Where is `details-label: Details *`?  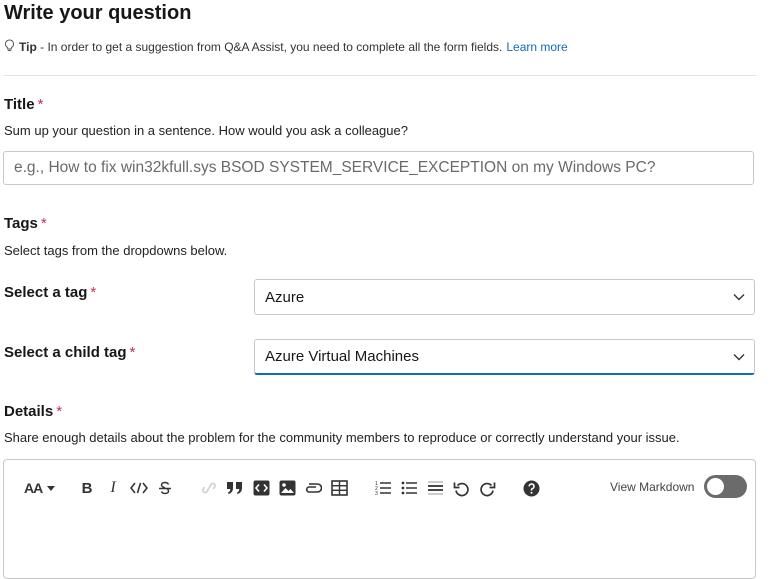
details-label: Details * is located at coordinates (33, 411).